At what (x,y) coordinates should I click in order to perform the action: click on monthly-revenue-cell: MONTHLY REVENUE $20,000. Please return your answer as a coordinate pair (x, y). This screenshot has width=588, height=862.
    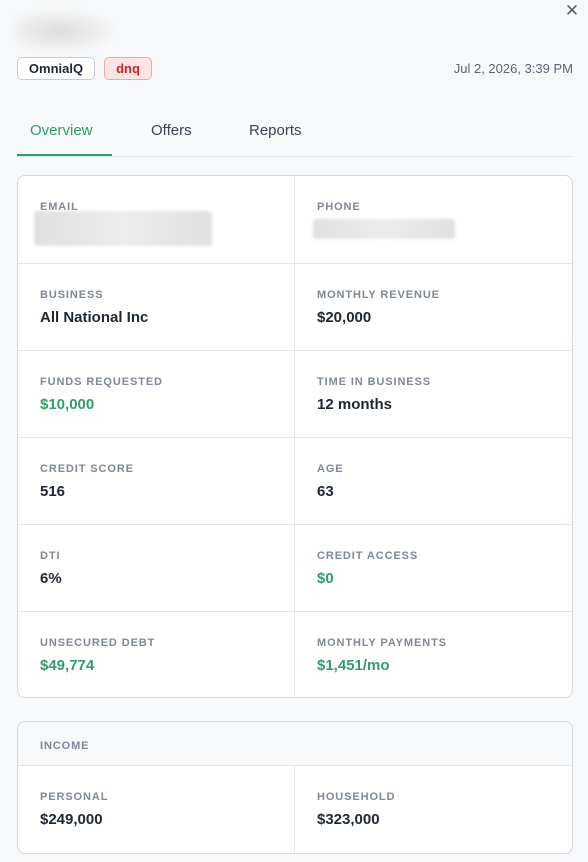
    Looking at the image, I should click on (433, 306).